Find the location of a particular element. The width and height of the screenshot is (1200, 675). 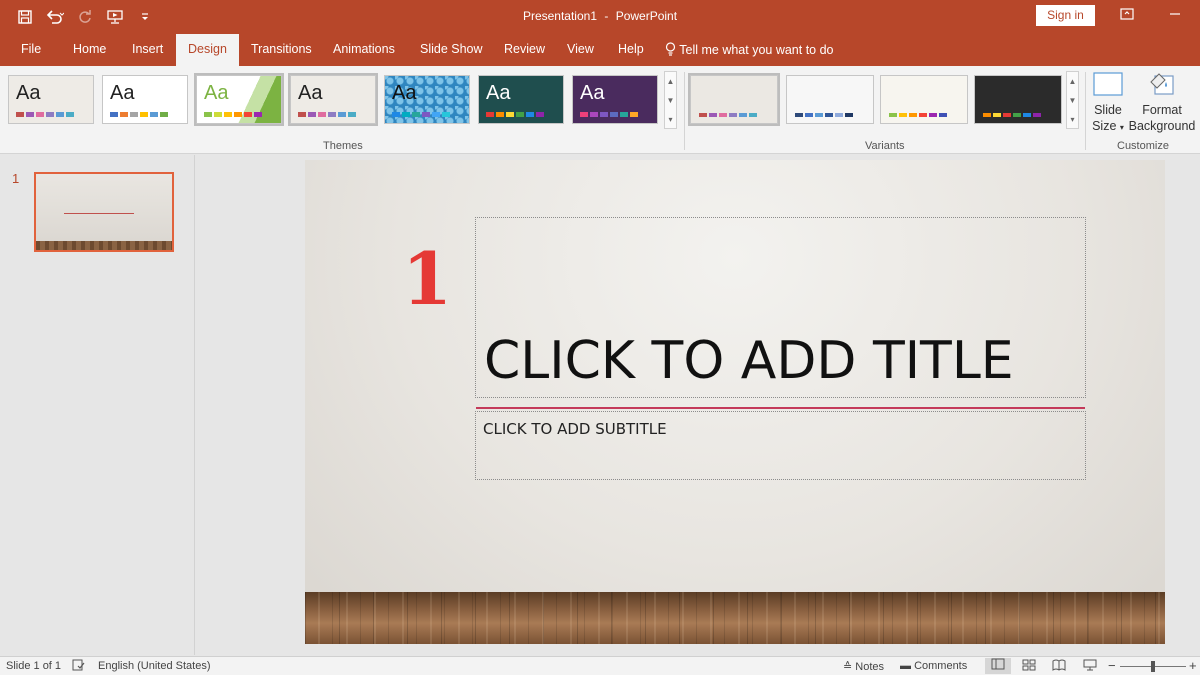

tab-home: Home is located at coordinates (89, 49).